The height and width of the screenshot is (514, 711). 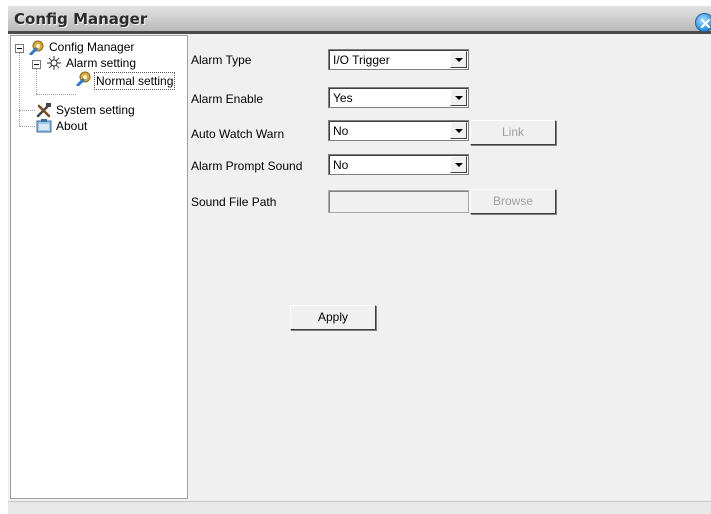 What do you see at coordinates (333, 317) in the screenshot?
I see `apply-button: Apply` at bounding box center [333, 317].